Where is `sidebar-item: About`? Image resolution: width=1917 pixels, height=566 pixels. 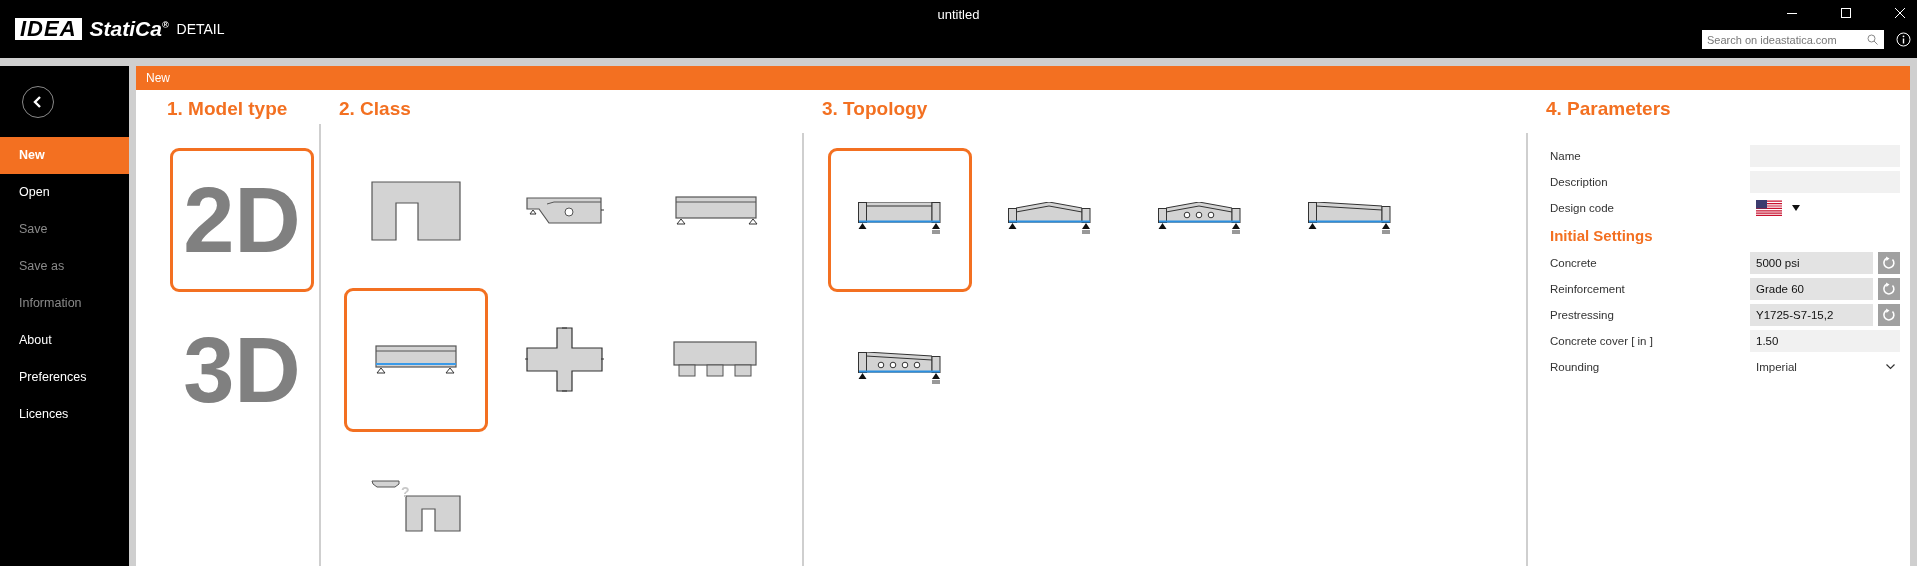
sidebar-item: About is located at coordinates (64, 340).